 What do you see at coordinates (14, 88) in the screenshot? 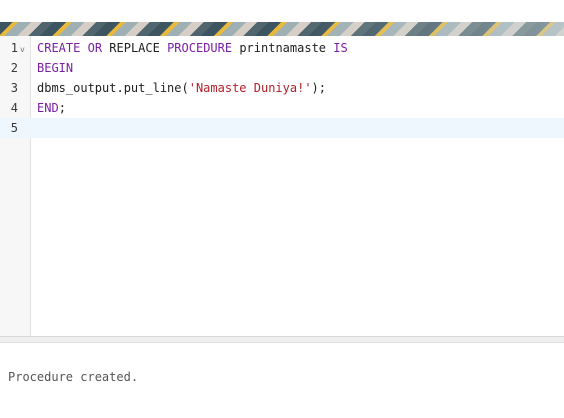
I see `line-number: 3` at bounding box center [14, 88].